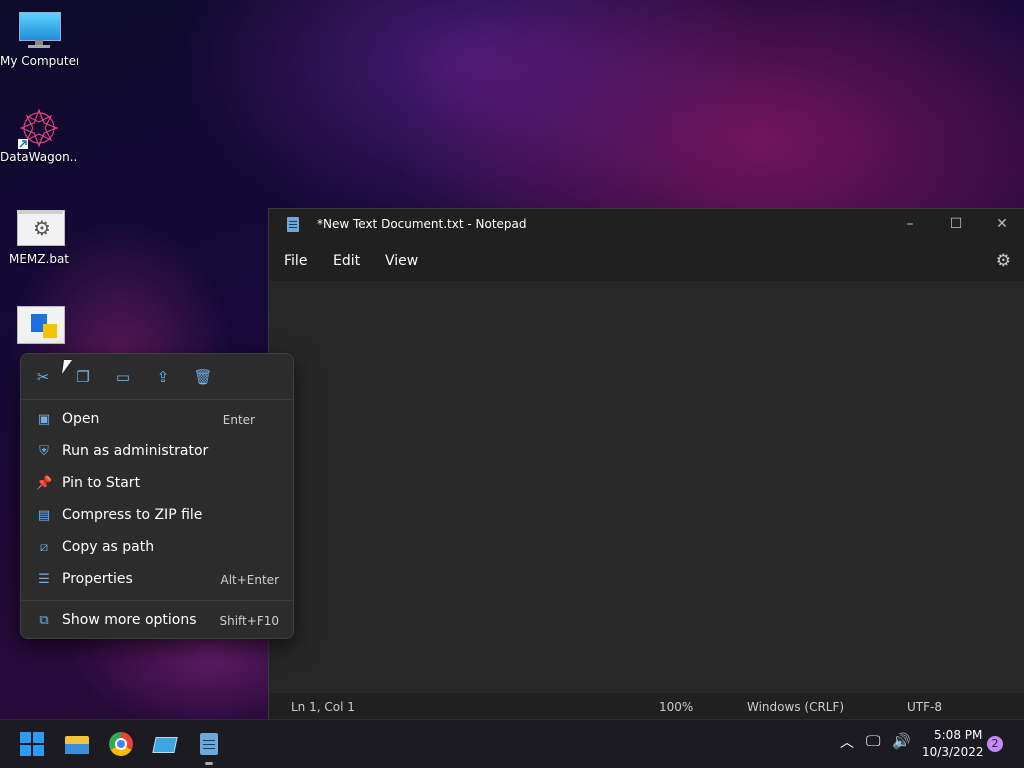 The height and width of the screenshot is (768, 1024). Describe the element at coordinates (121, 744) in the screenshot. I see `chrome-icon` at that location.